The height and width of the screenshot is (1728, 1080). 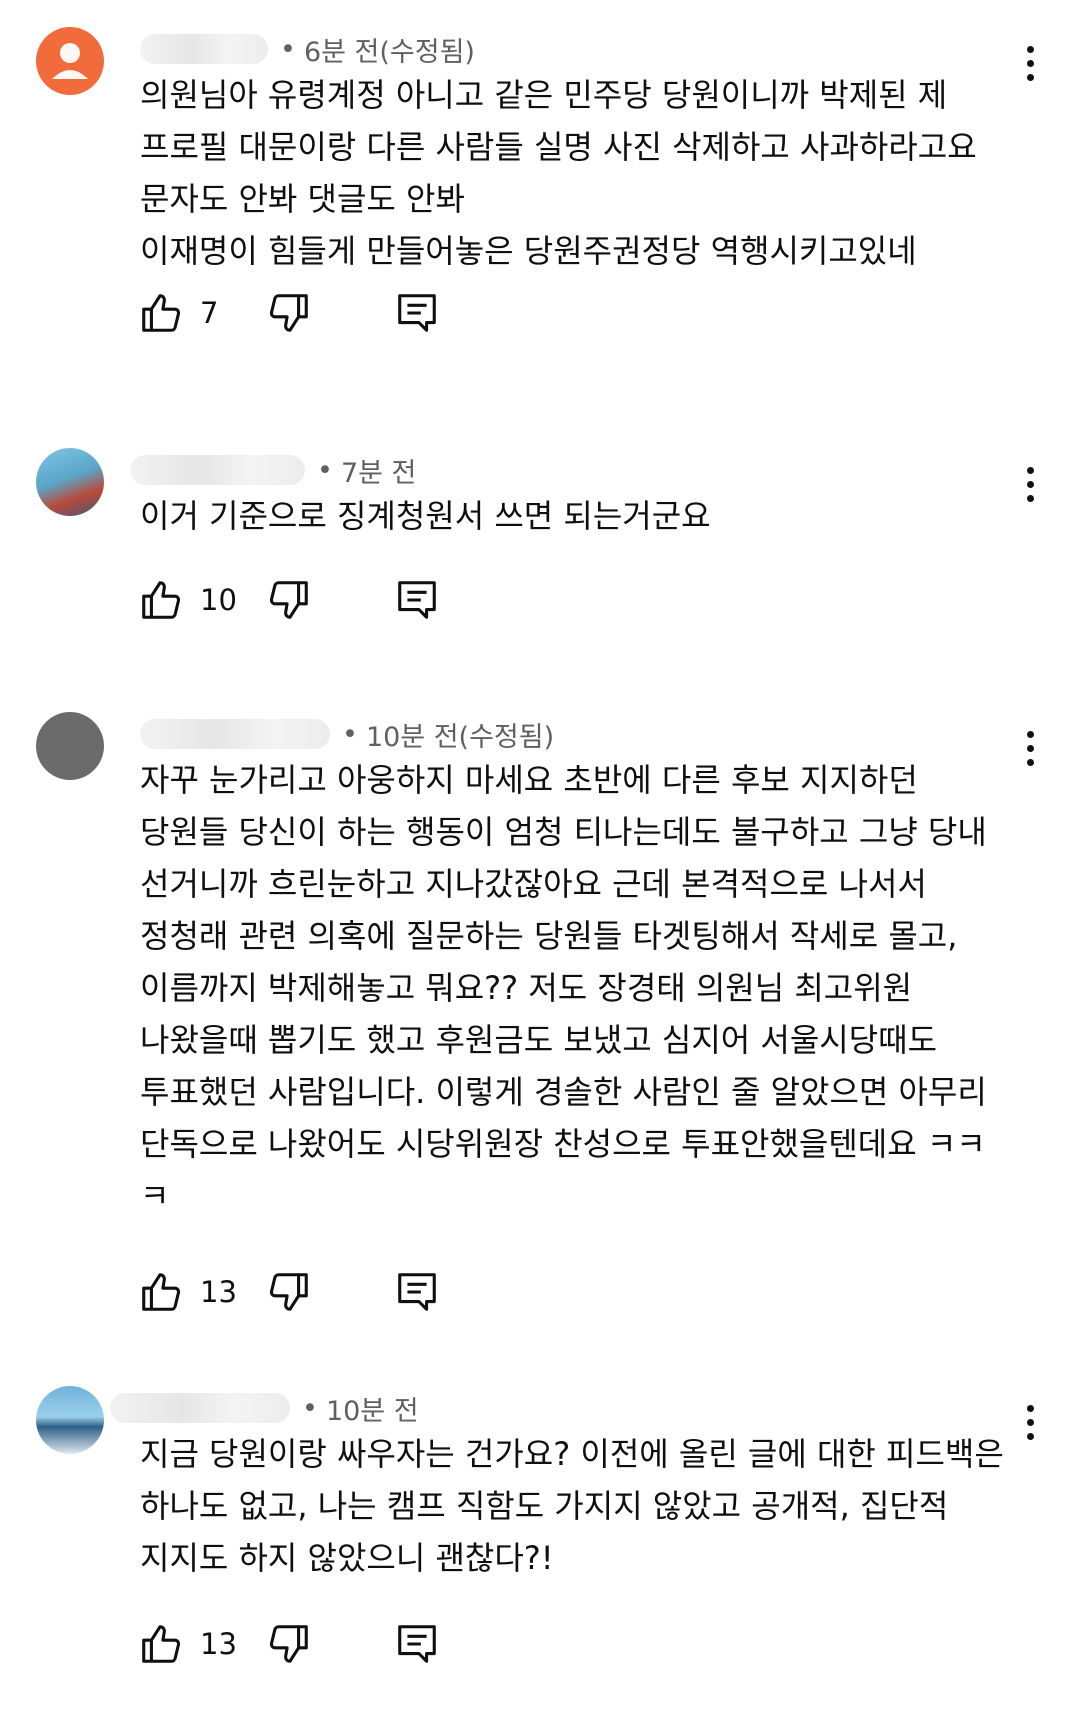 What do you see at coordinates (378, 473) in the screenshot?
I see `comment-time: 7분 전` at bounding box center [378, 473].